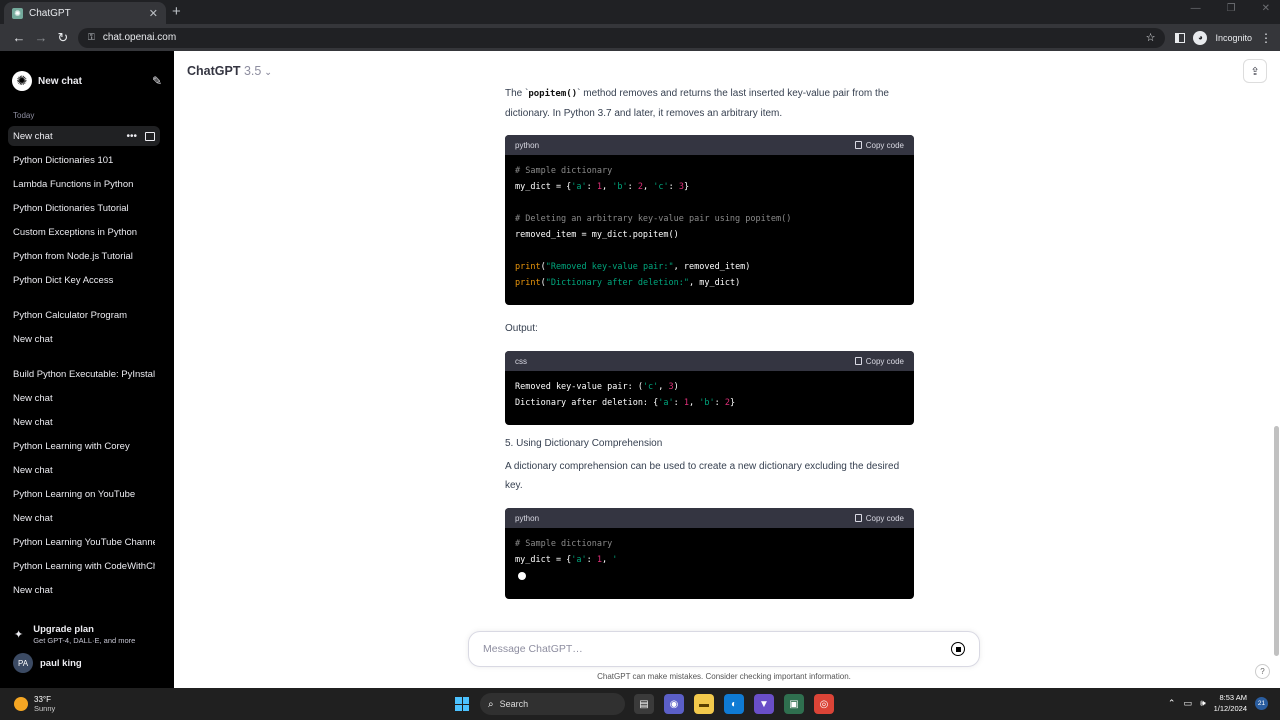 The image size is (1280, 720). What do you see at coordinates (764, 704) in the screenshot?
I see `vpn-app-icon: ▼` at bounding box center [764, 704].